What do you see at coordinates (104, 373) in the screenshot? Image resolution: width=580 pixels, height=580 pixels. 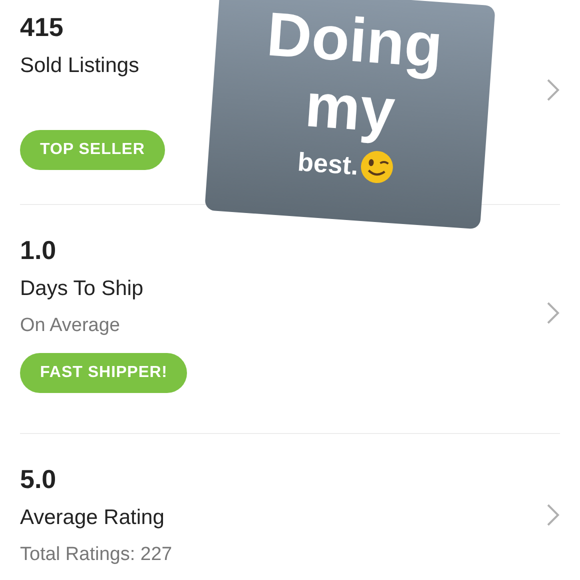 I see `badge: FAST SHIPPER!` at bounding box center [104, 373].